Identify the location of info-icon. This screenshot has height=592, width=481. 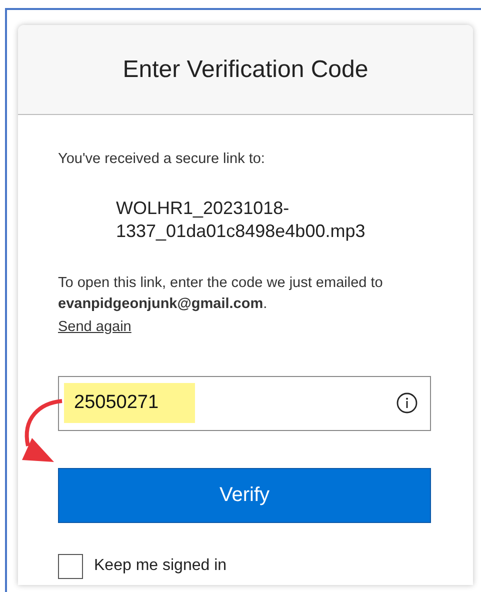
(407, 403).